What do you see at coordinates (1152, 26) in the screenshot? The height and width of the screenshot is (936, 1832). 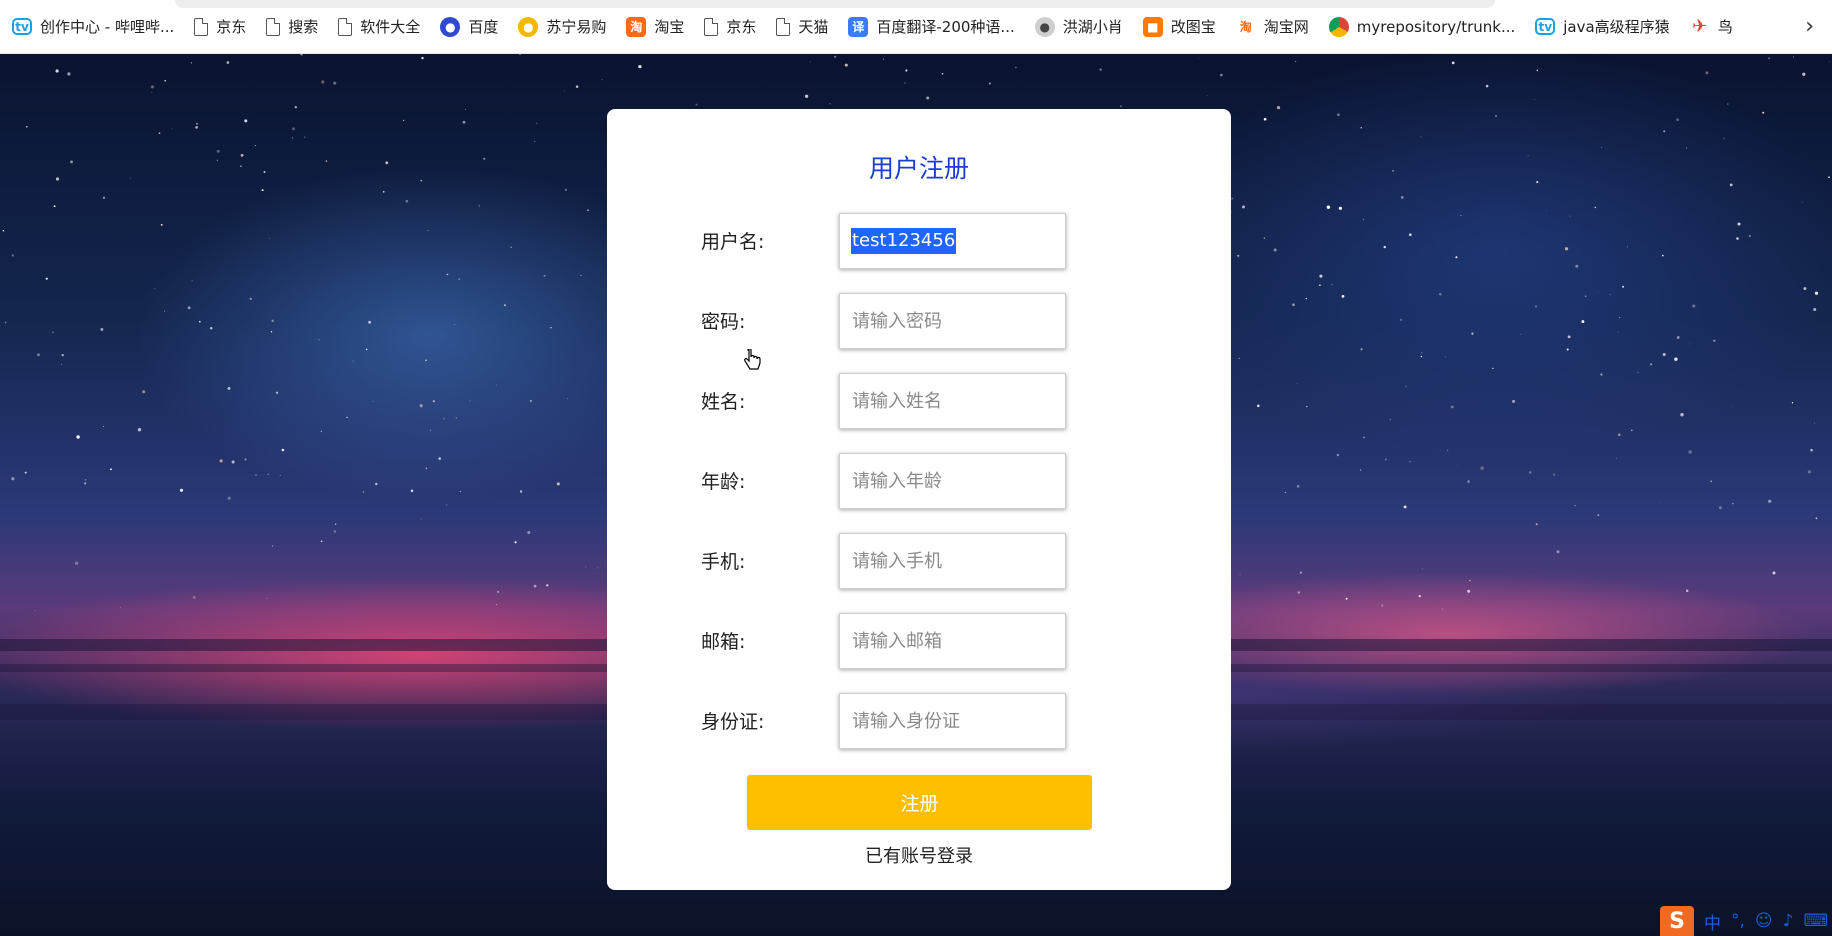 I see `gaitubao-icon: ■` at bounding box center [1152, 26].